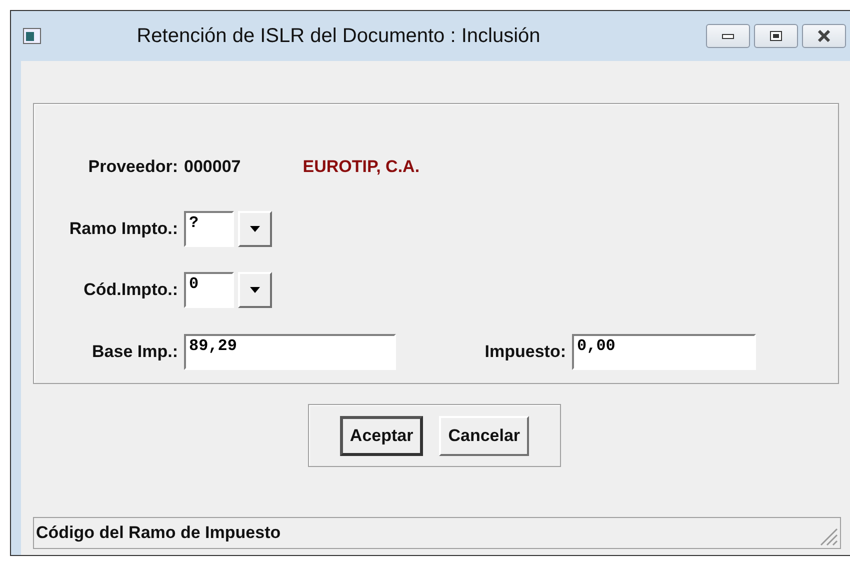  Describe the element at coordinates (209, 228) in the screenshot. I see `input-field: ?` at that location.